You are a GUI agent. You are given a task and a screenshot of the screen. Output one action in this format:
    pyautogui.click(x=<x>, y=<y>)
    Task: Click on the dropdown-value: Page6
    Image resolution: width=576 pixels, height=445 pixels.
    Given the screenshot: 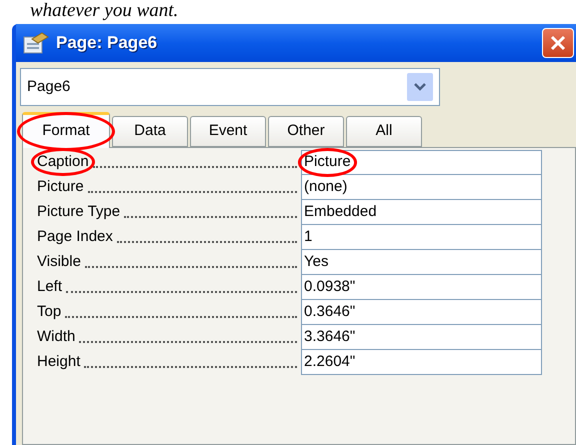 What is the action you would take?
    pyautogui.click(x=49, y=86)
    